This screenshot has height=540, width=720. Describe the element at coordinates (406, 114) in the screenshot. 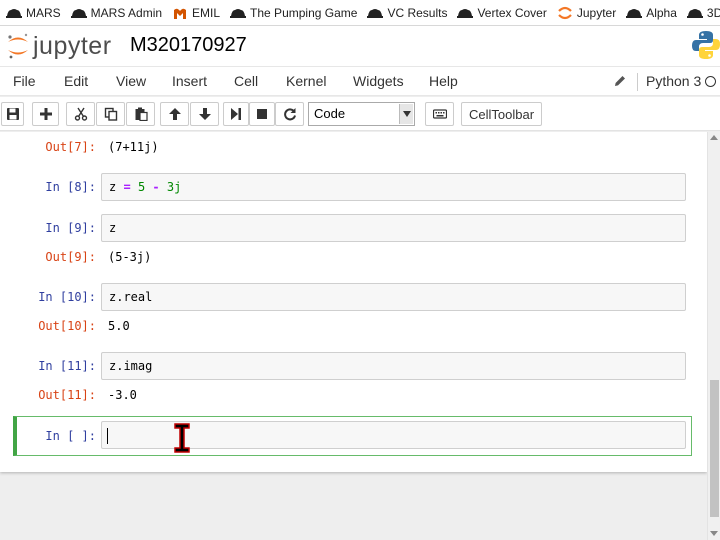

I see `chevron-down-icon` at that location.